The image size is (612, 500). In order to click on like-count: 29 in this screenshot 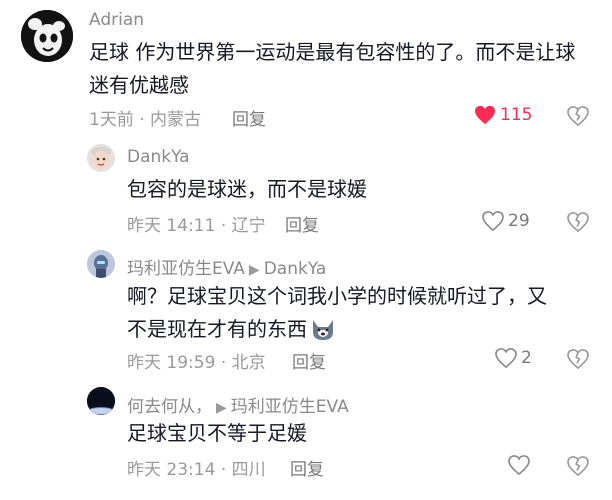, I will do `click(519, 221)`.